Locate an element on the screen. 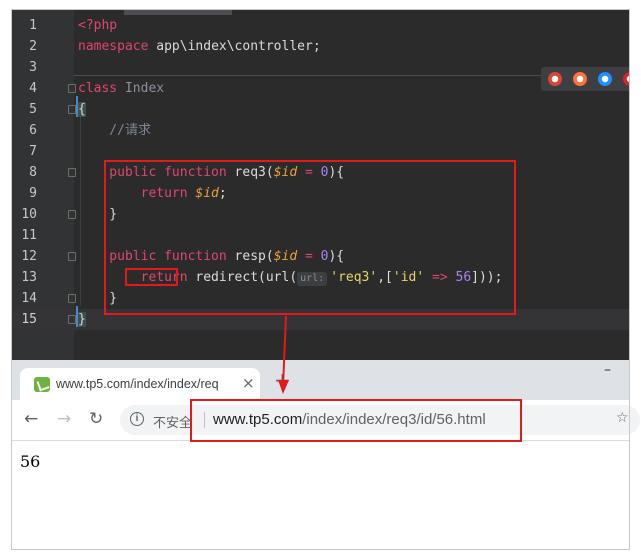 The width and height of the screenshot is (641, 559). code-line: 7 is located at coordinates (320, 151).